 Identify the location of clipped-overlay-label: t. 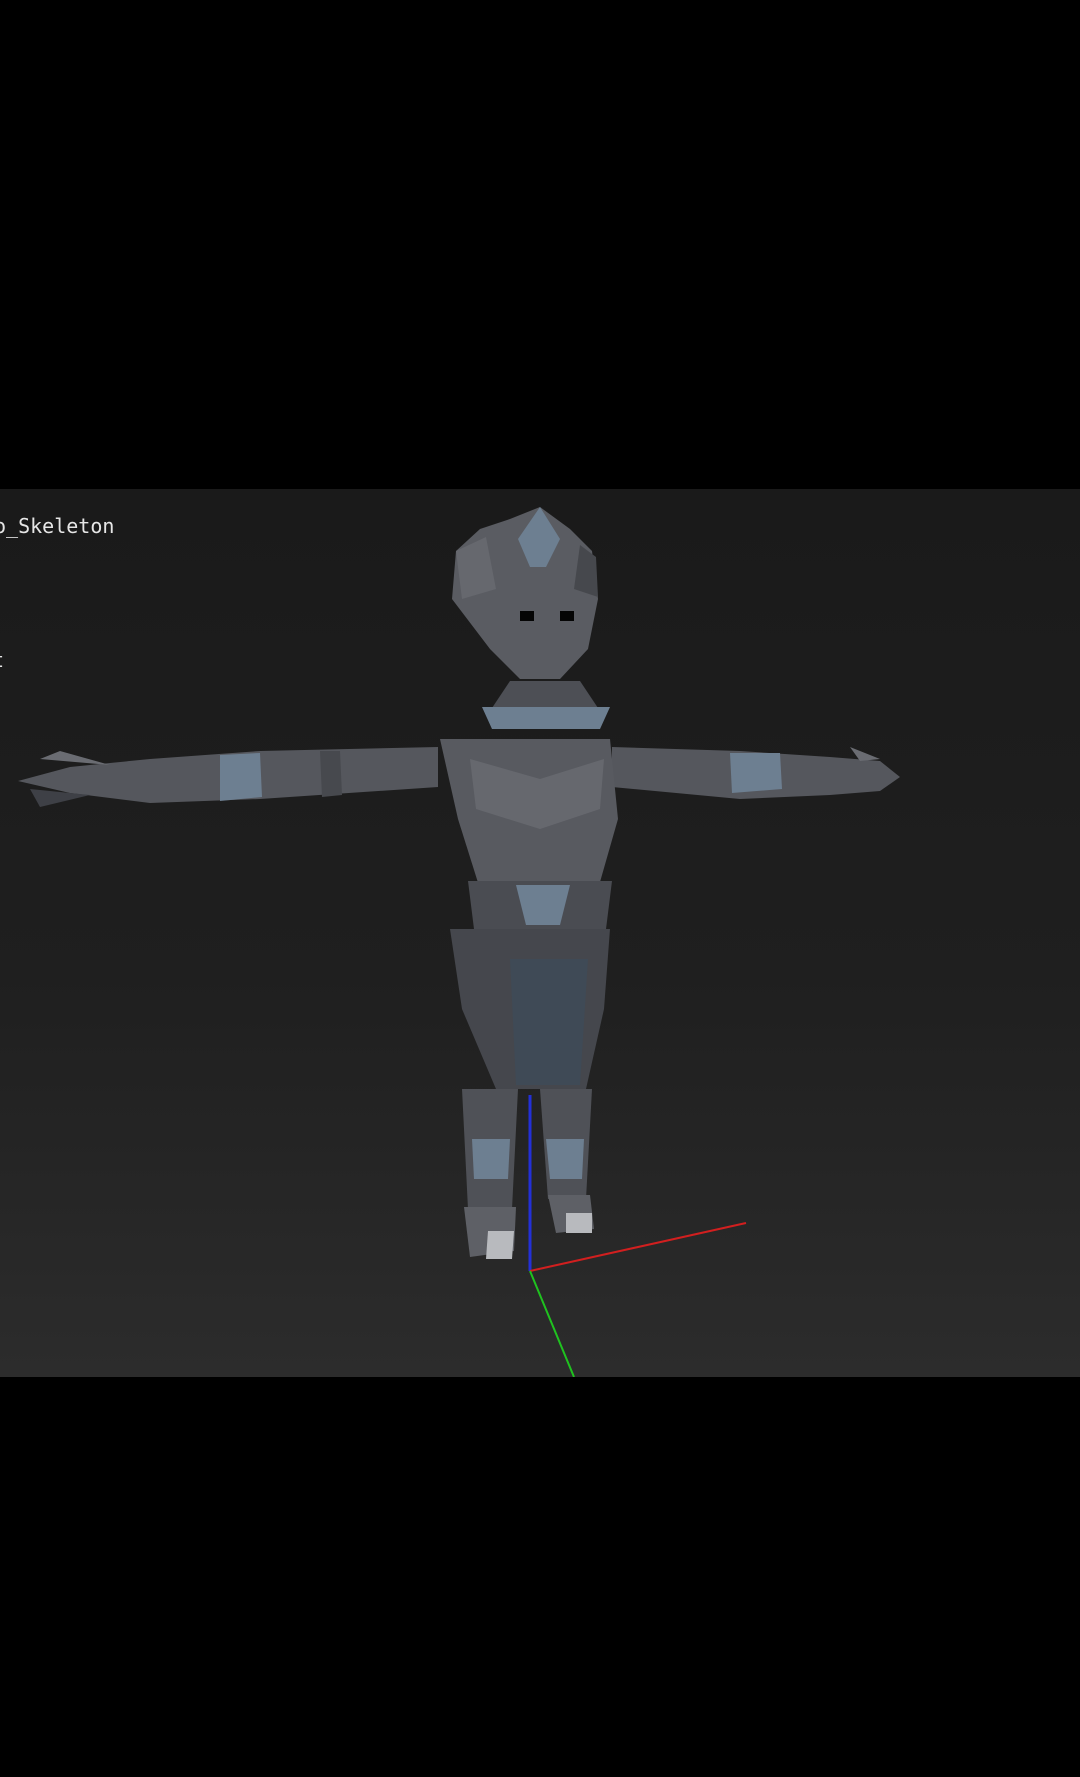
(2, 660).